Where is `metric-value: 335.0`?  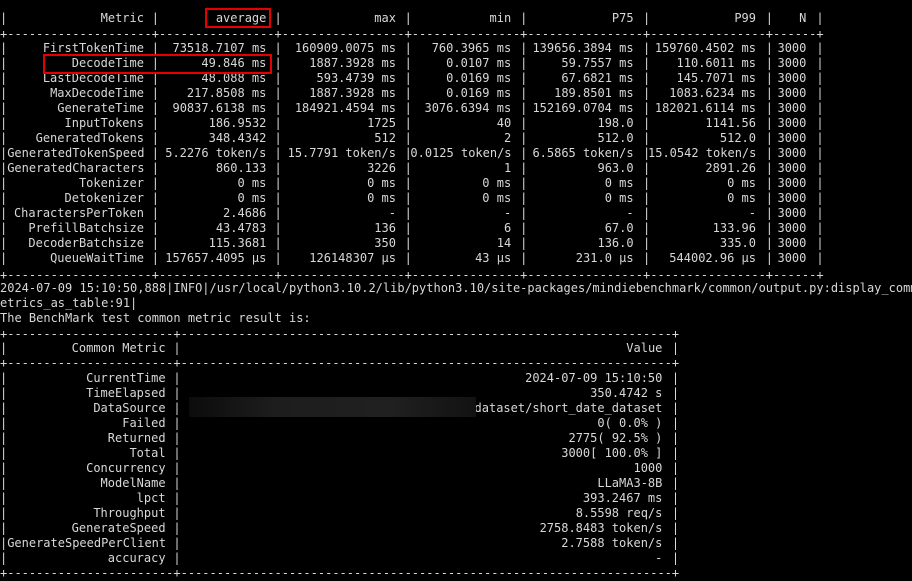
metric-value: 335.0 is located at coordinates (737, 243).